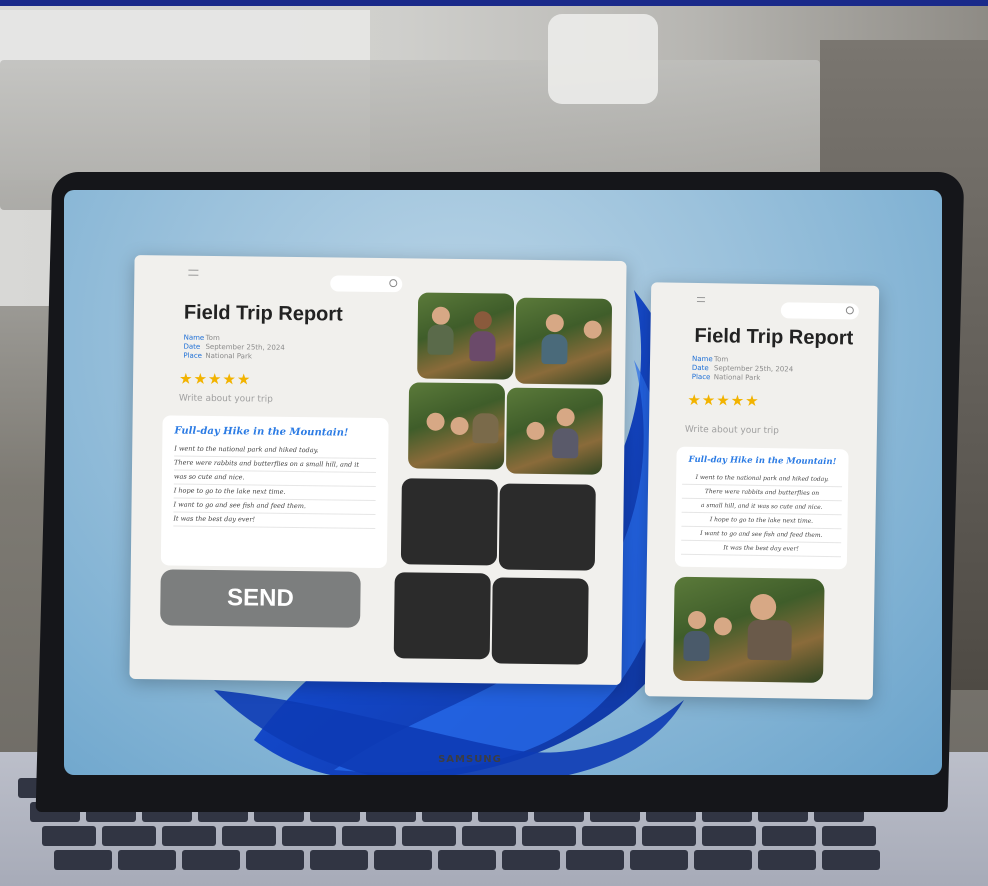 Image resolution: width=988 pixels, height=886 pixels. What do you see at coordinates (504, 481) in the screenshot?
I see `photo-grid` at bounding box center [504, 481].